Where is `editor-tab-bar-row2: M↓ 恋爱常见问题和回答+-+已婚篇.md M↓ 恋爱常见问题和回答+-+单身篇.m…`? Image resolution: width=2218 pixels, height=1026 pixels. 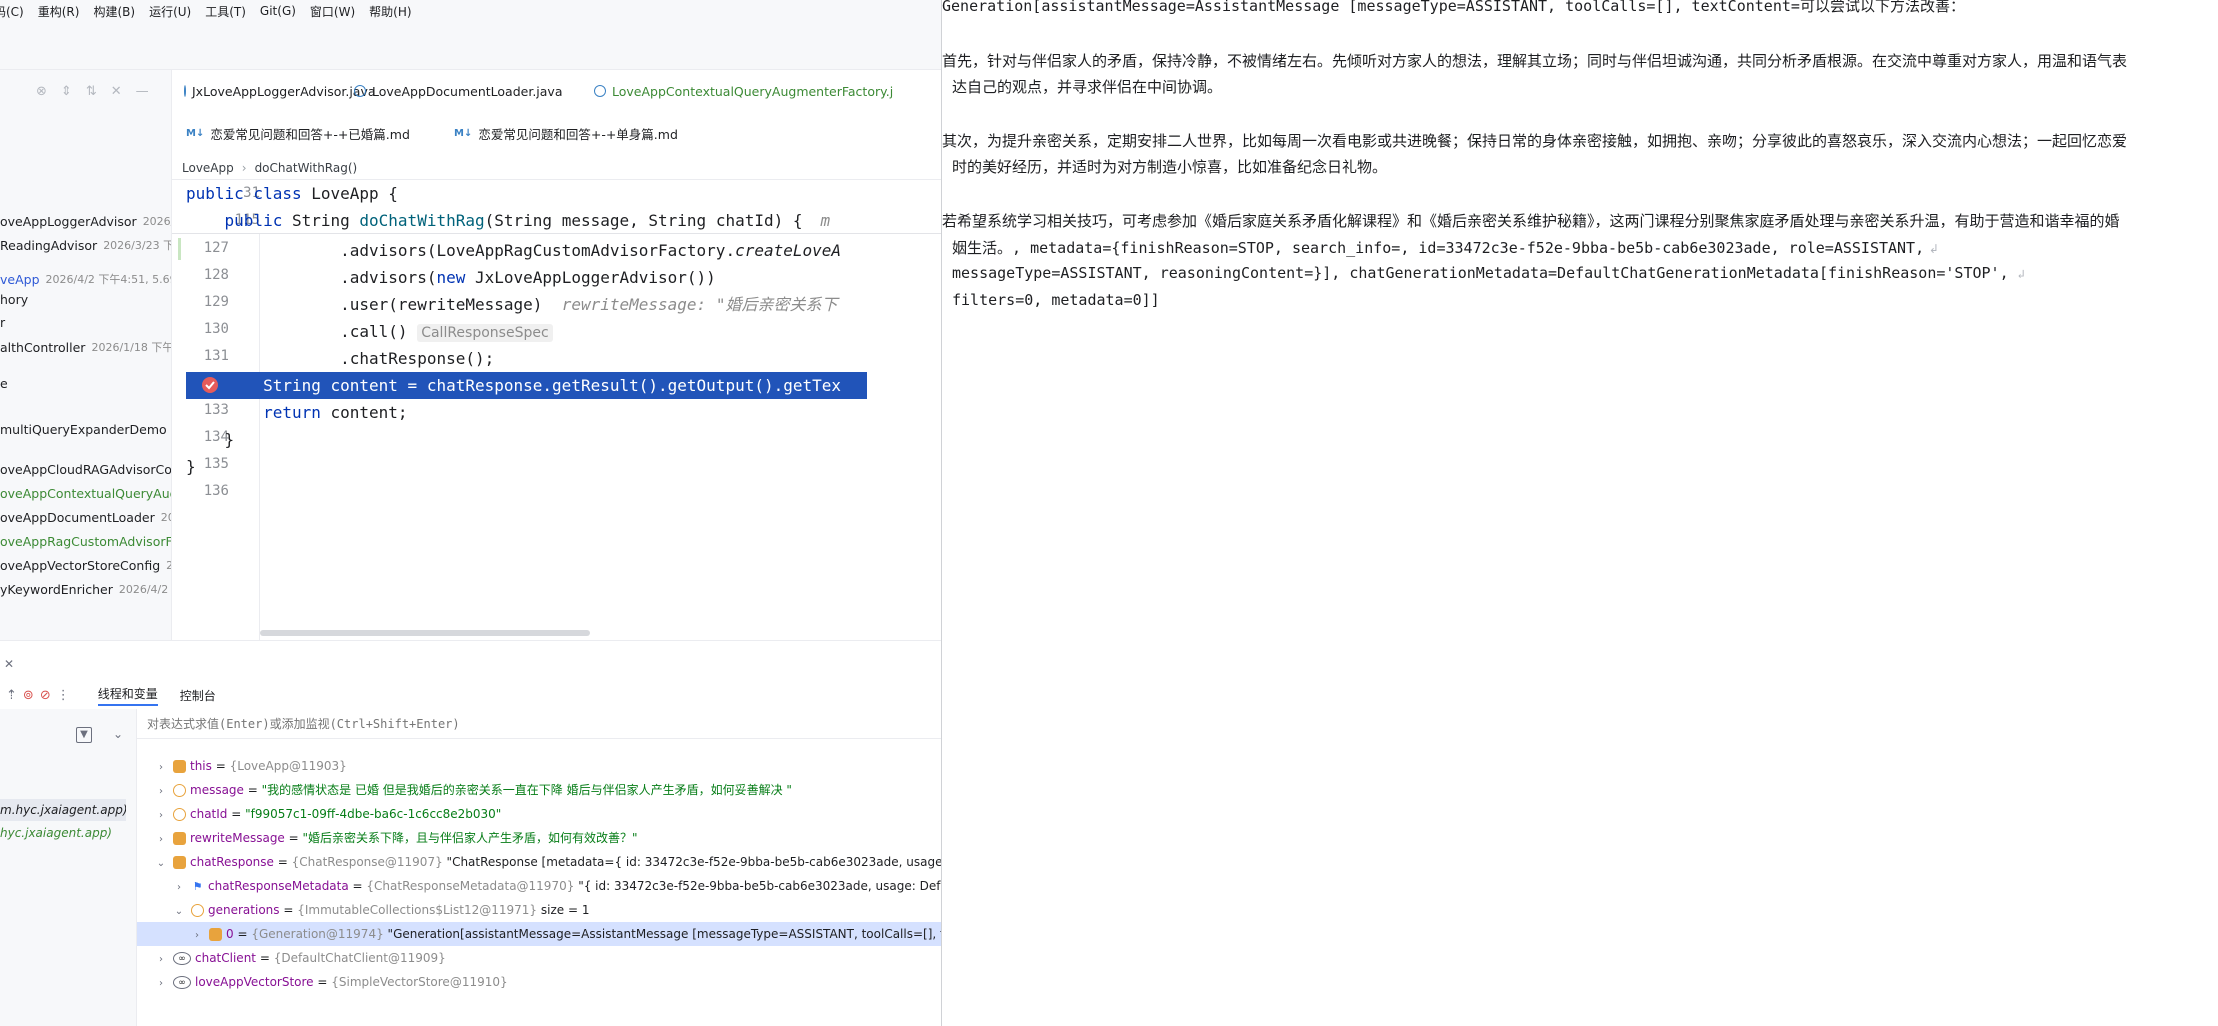
editor-tab-bar-row2: M↓ 恋爱常见问题和回答+-+已婚篇.md M↓ 恋爱常见问题和回答+-+单身篇.m… is located at coordinates (556, 133).